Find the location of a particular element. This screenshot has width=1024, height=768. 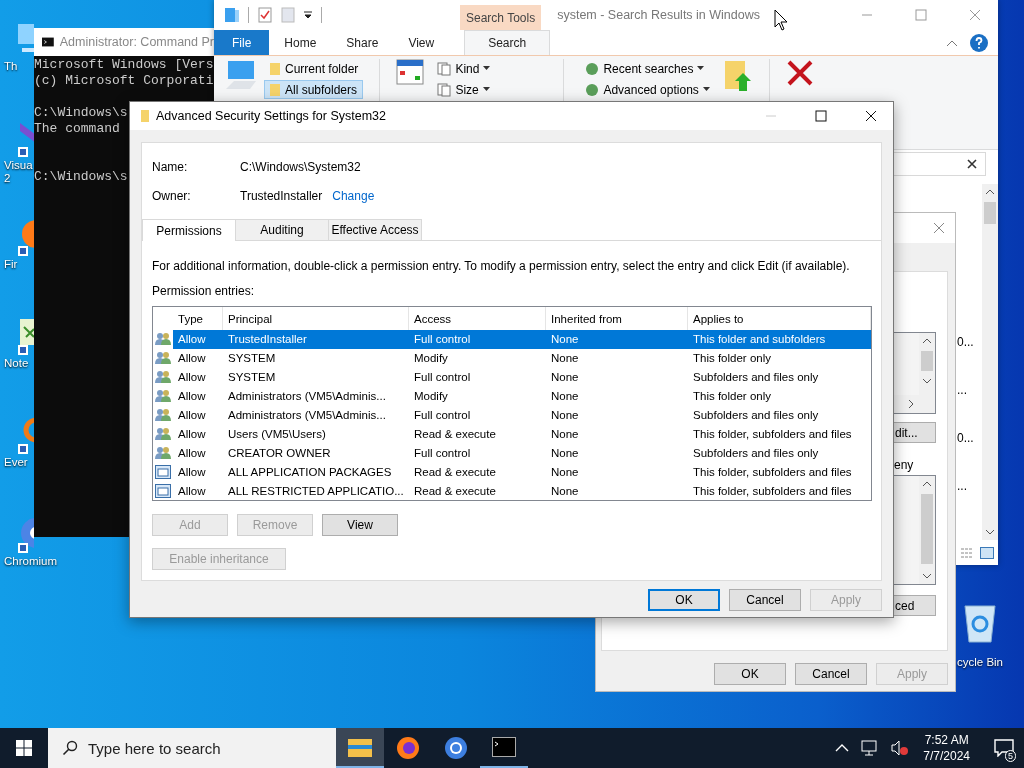

table-cell-text: SYSTEM is located at coordinates (252, 377).